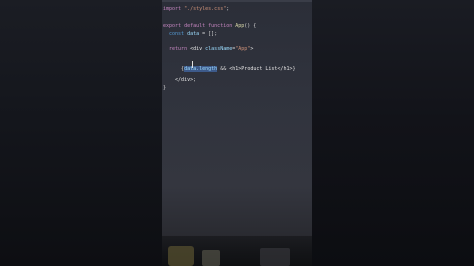  Describe the element at coordinates (201, 69) in the screenshot. I see `code-token-selected: data.length` at that location.